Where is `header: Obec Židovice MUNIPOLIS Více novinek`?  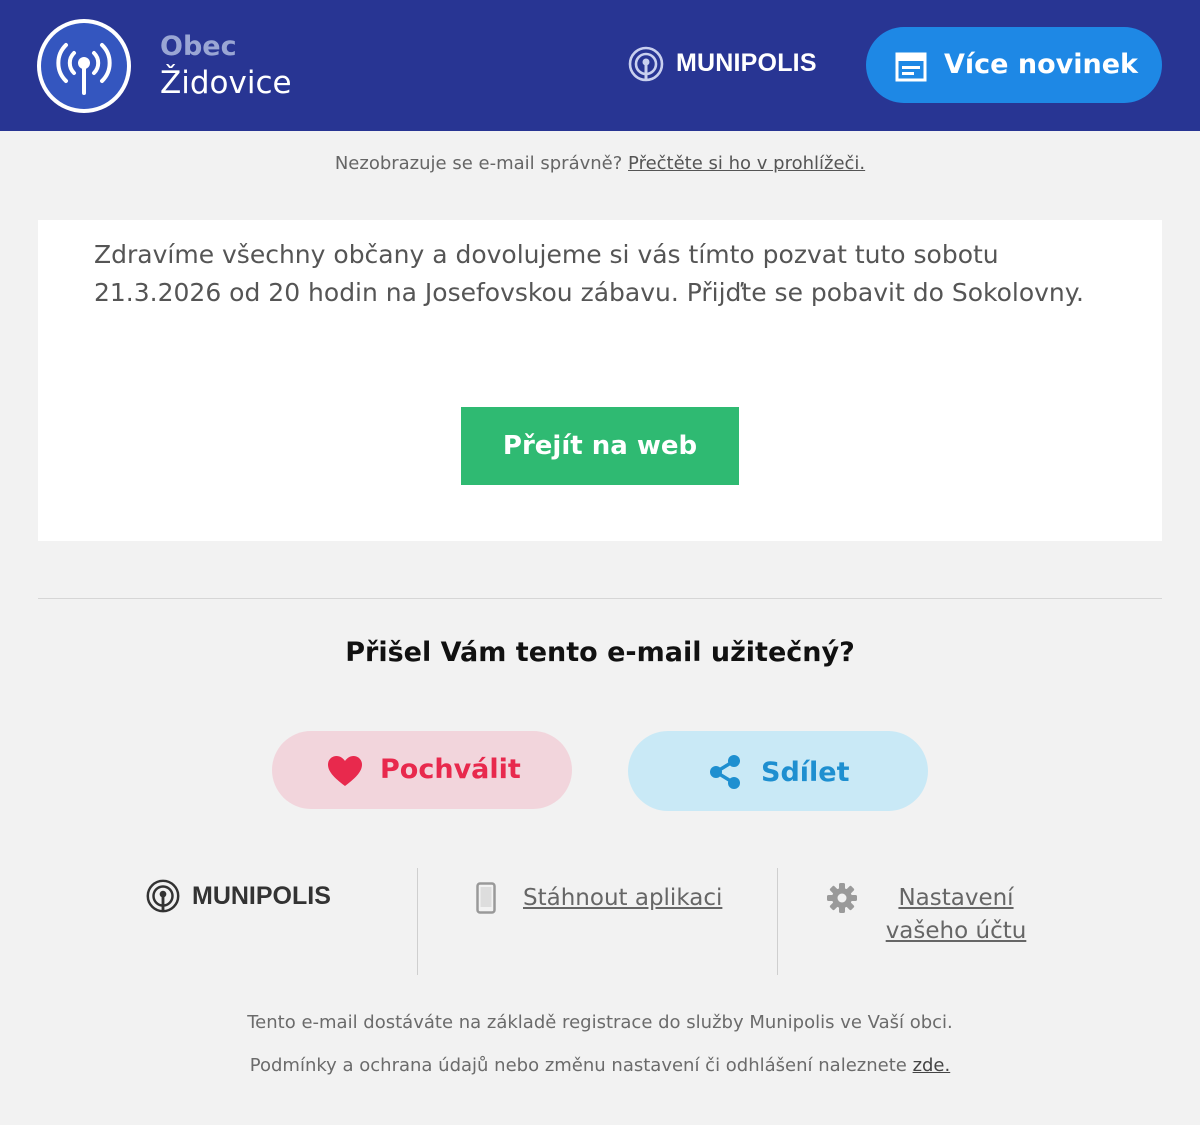 header: Obec Židovice MUNIPOLIS Více novinek is located at coordinates (600, 65).